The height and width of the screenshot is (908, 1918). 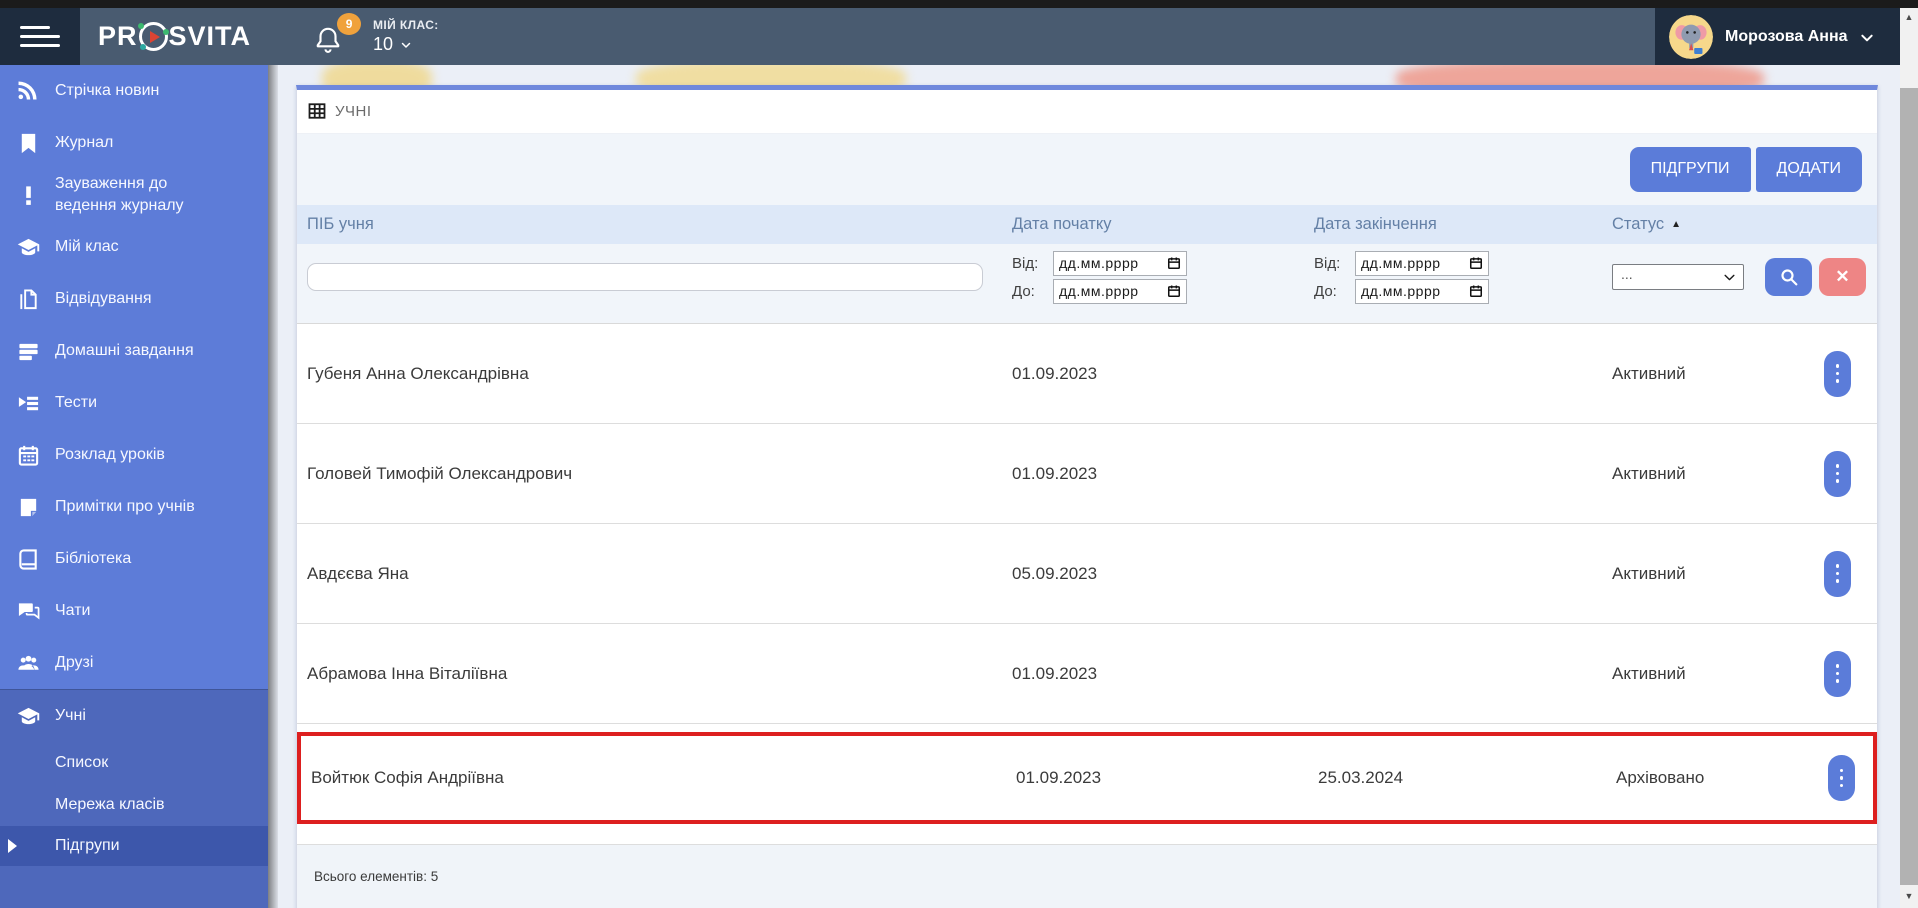 What do you see at coordinates (134, 247) in the screenshot?
I see `sidebar-item-graduation-cap: Мій клас` at bounding box center [134, 247].